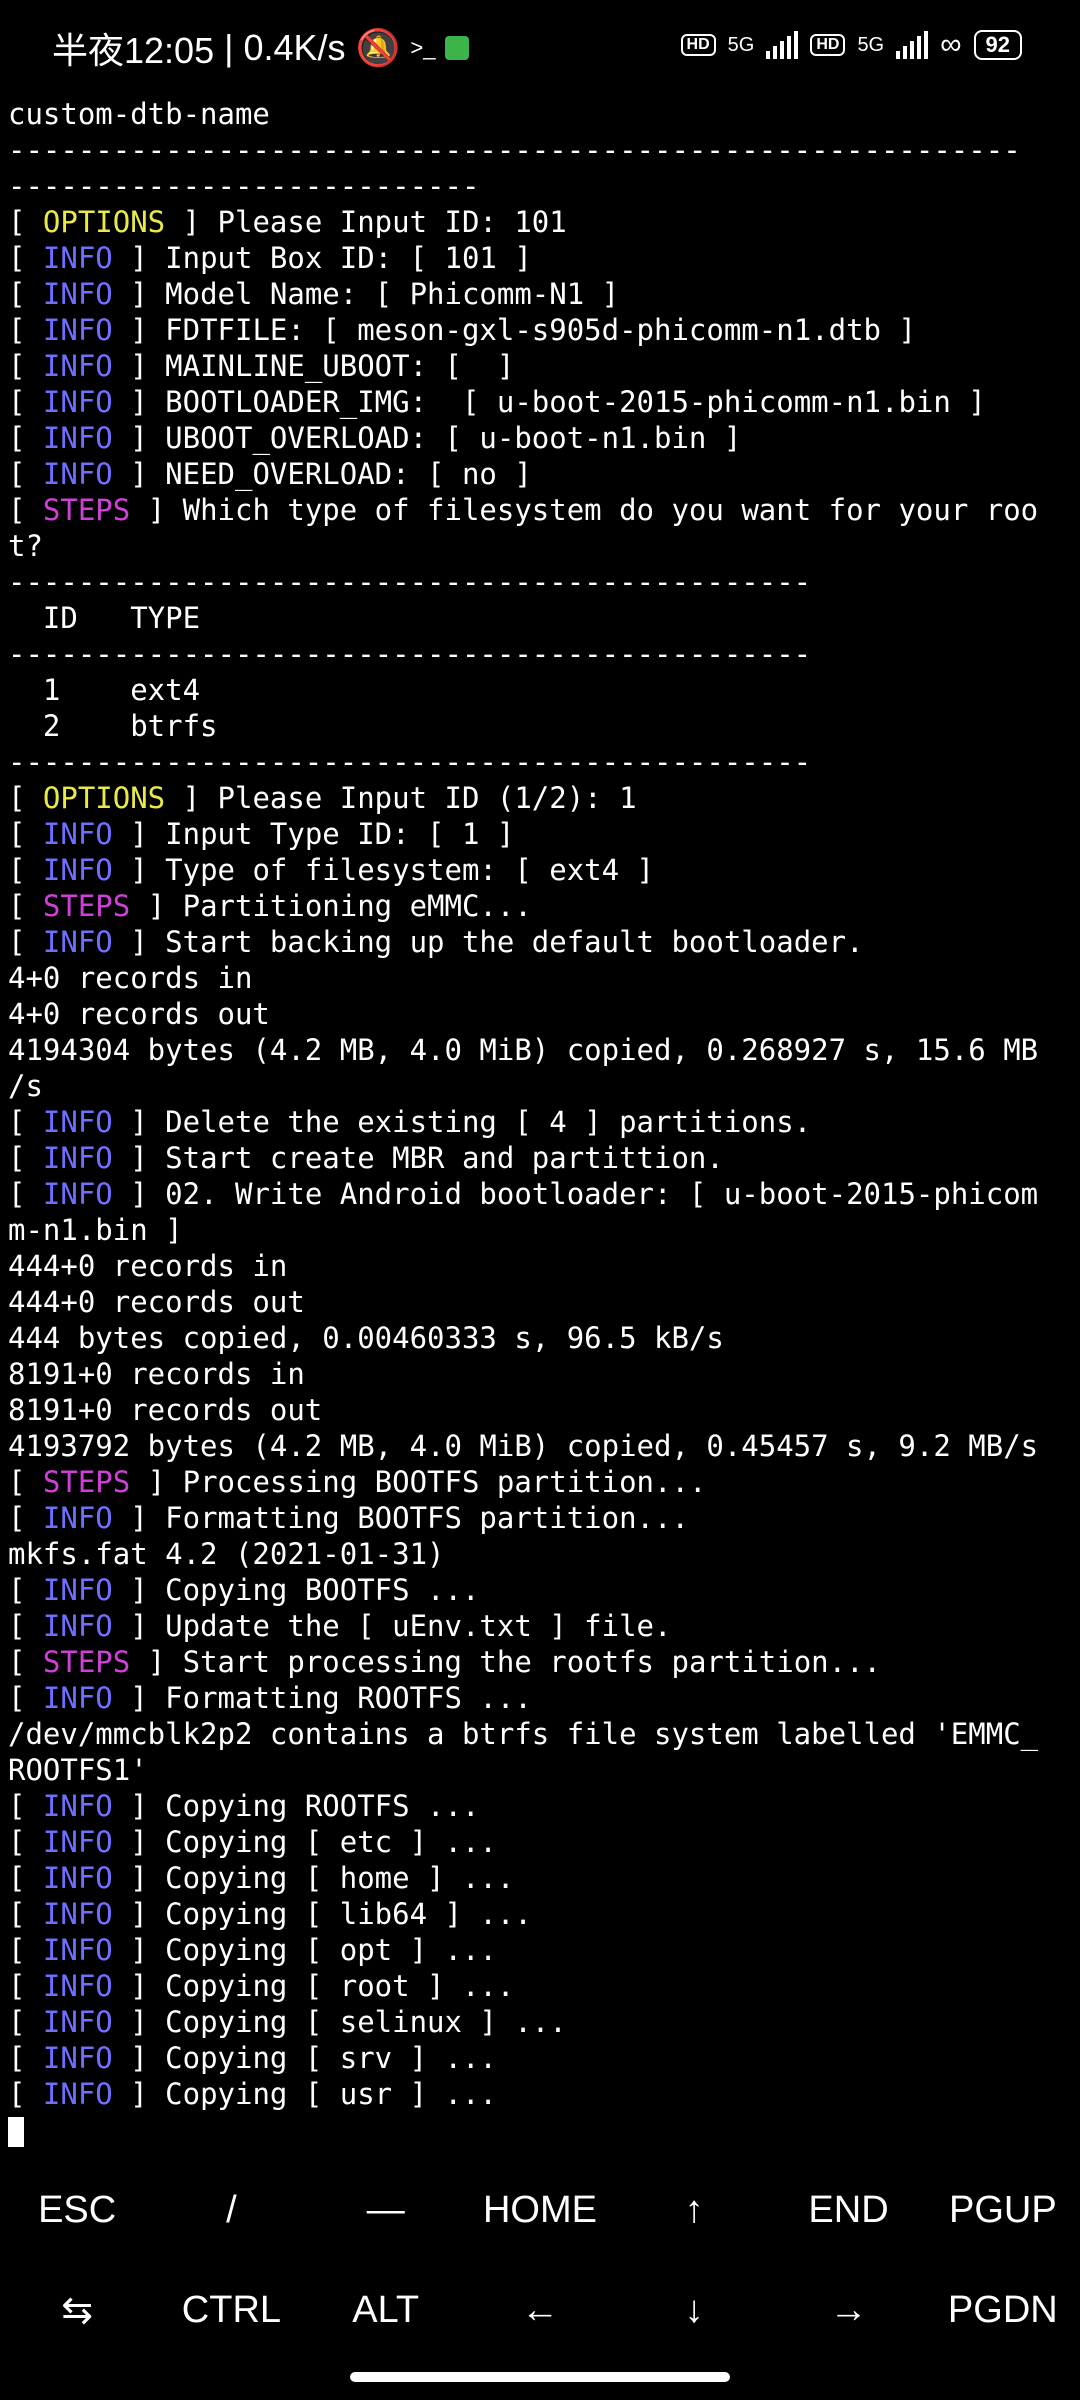 This screenshot has width=1080, height=2400. Describe the element at coordinates (540, 186) in the screenshot. I see `terminal-line: ---------------------------` at that location.